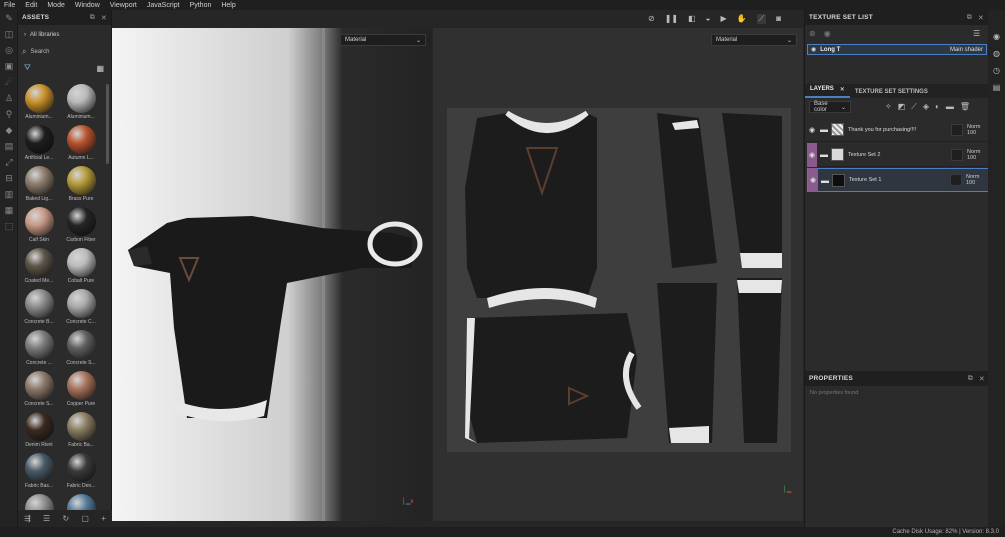 The image size is (1005, 537). I want to click on visibility-icon: ◉, so click(827, 33).